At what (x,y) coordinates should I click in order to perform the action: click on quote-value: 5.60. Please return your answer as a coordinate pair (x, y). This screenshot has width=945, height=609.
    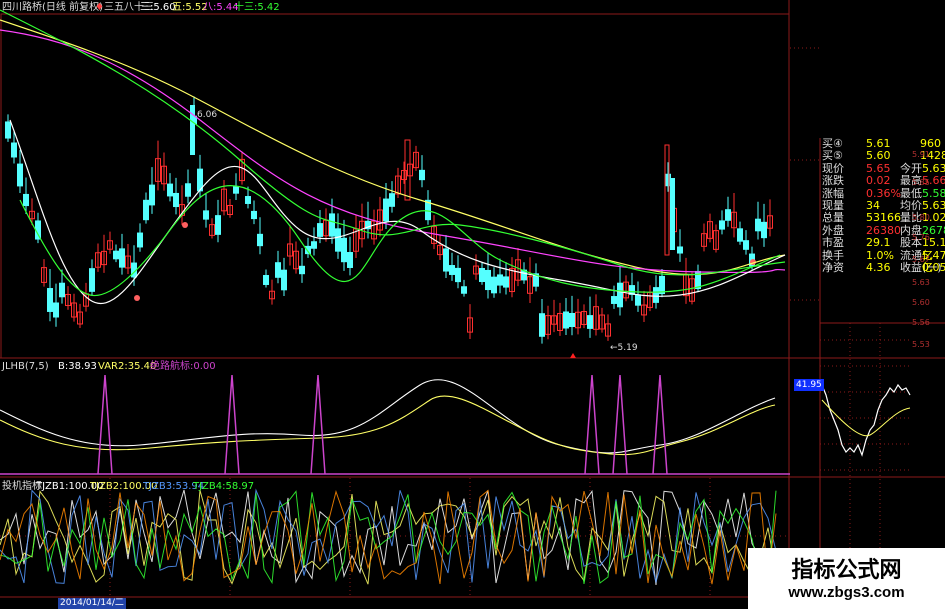
    Looking at the image, I should click on (878, 156).